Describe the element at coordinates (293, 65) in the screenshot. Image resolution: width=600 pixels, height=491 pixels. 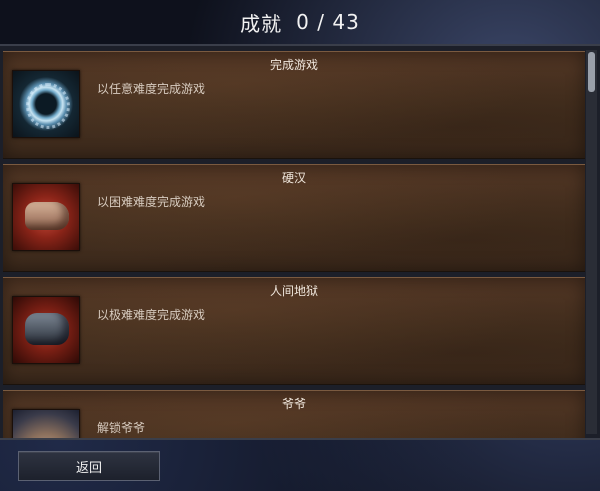
I see `achievement-title: 完成游戏` at that location.